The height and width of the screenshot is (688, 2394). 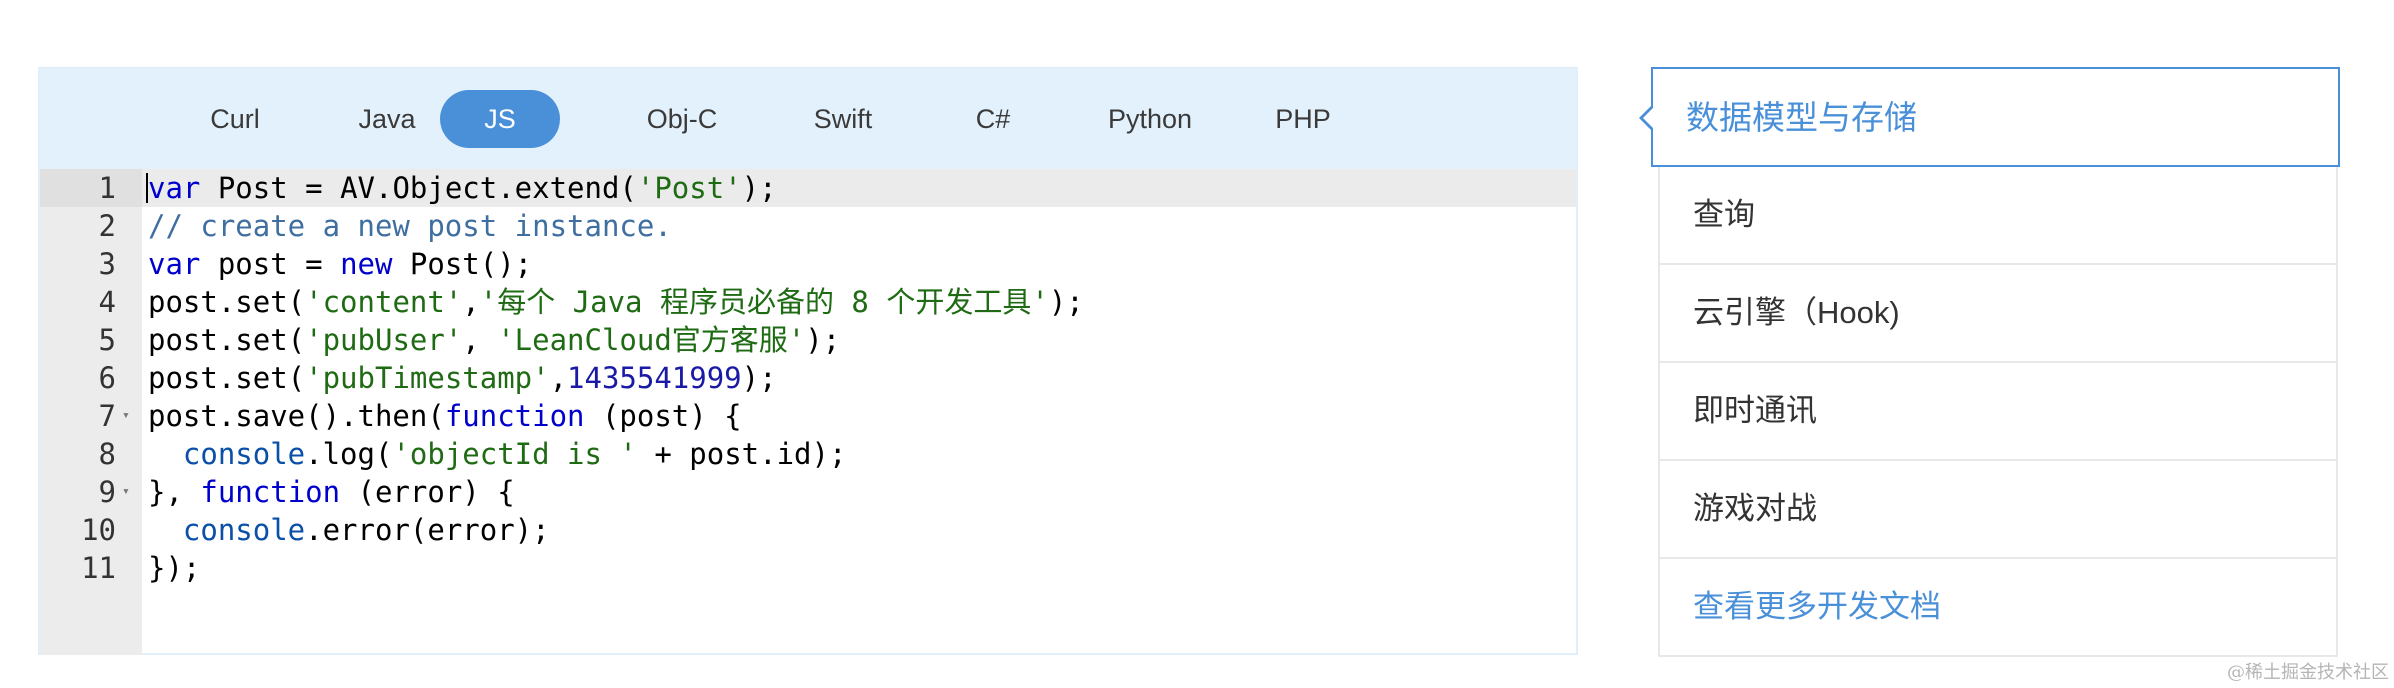 I want to click on code-text: var post = new Post();, so click(x=340, y=264).